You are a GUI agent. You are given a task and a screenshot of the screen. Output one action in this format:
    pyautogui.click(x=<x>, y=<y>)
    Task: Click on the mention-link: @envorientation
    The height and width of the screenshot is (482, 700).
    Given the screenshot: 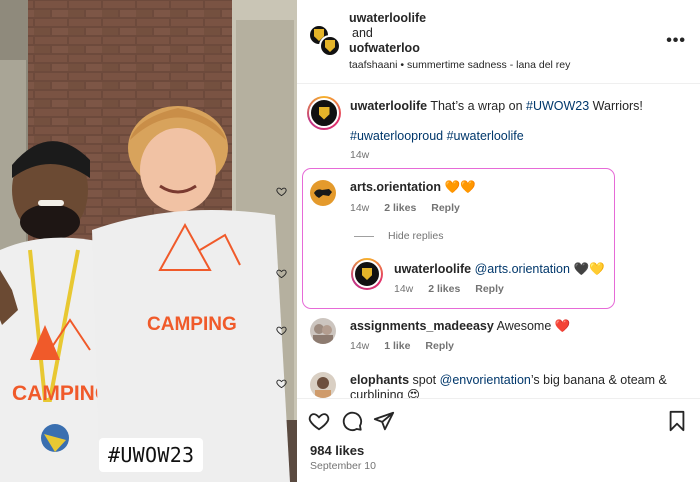 What is the action you would take?
    pyautogui.click(x=485, y=380)
    